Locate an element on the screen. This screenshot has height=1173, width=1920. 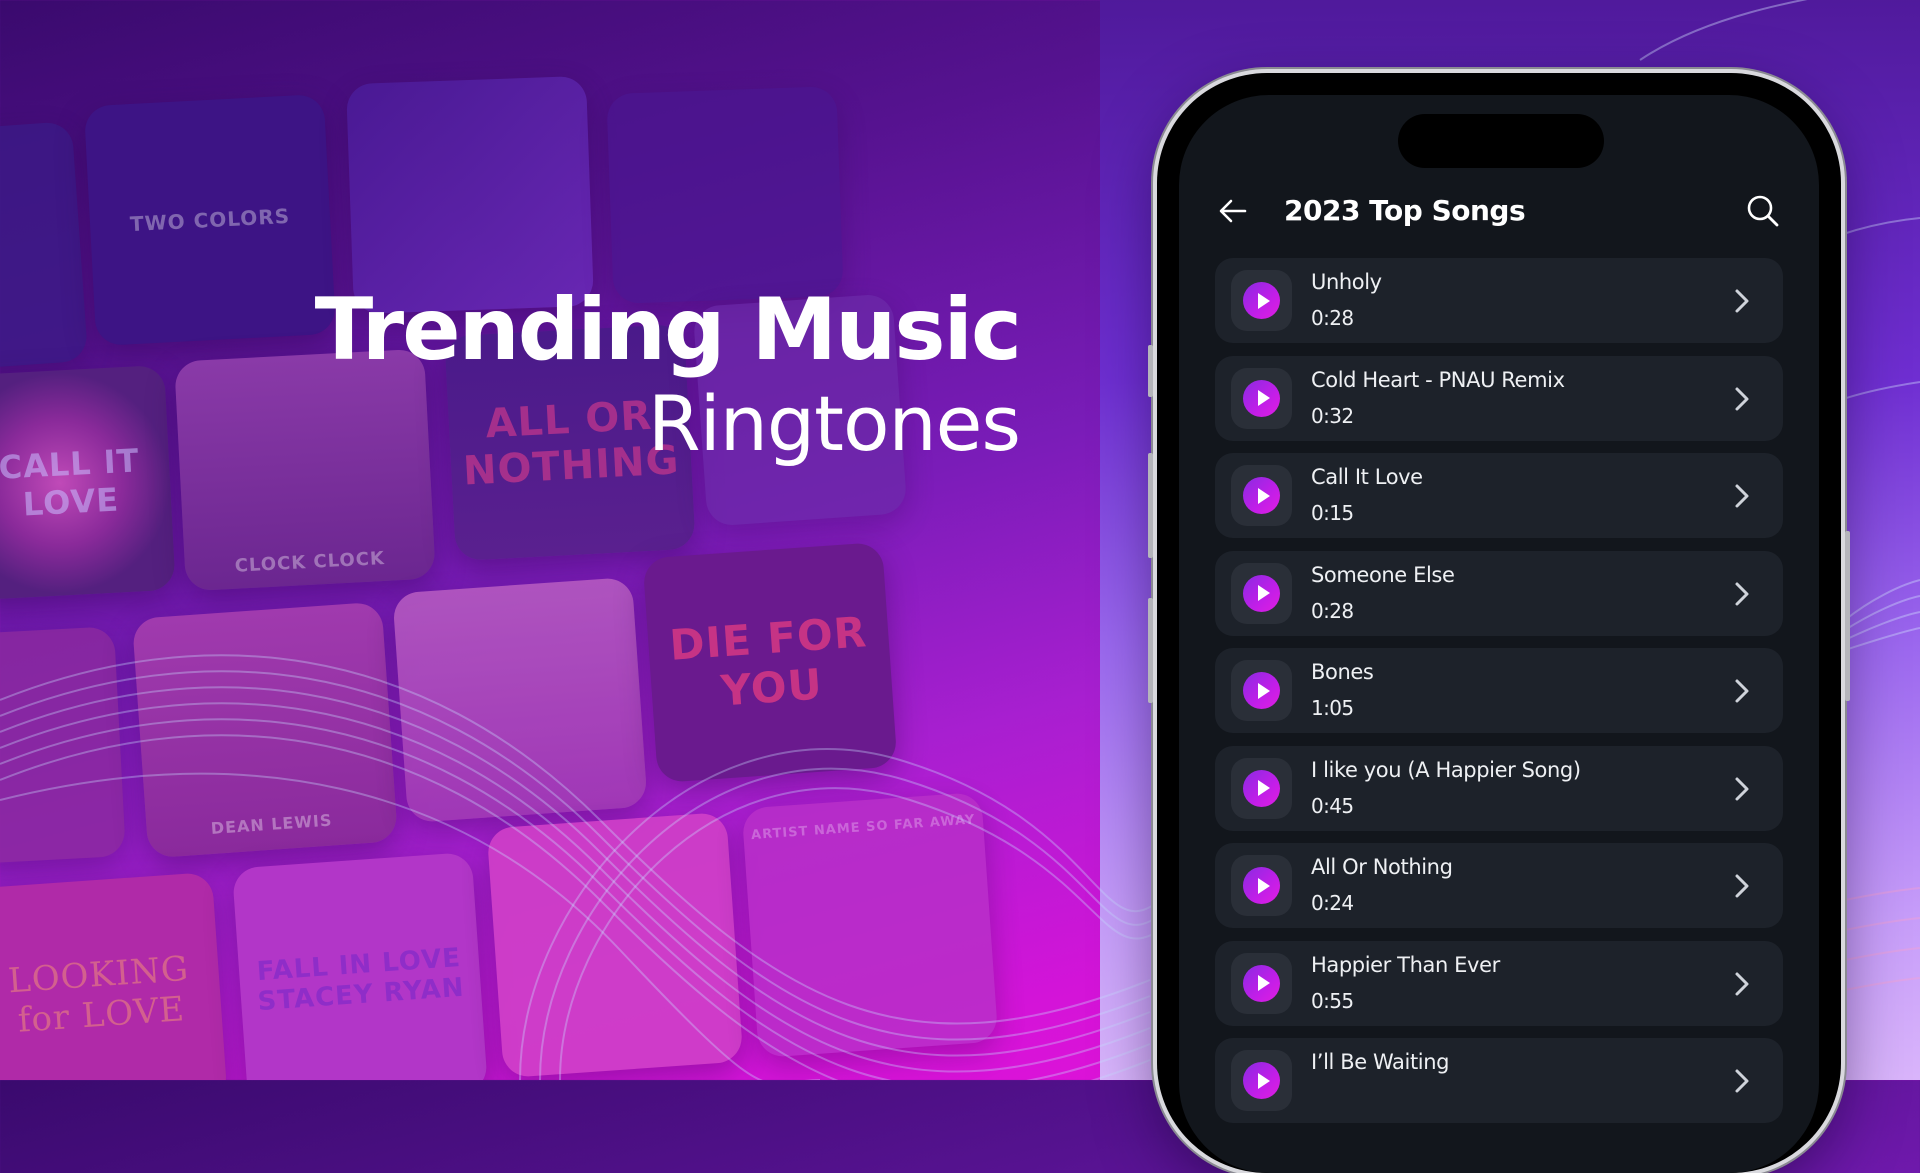
app-header: 2023 Top Songs is located at coordinates (1499, 211).